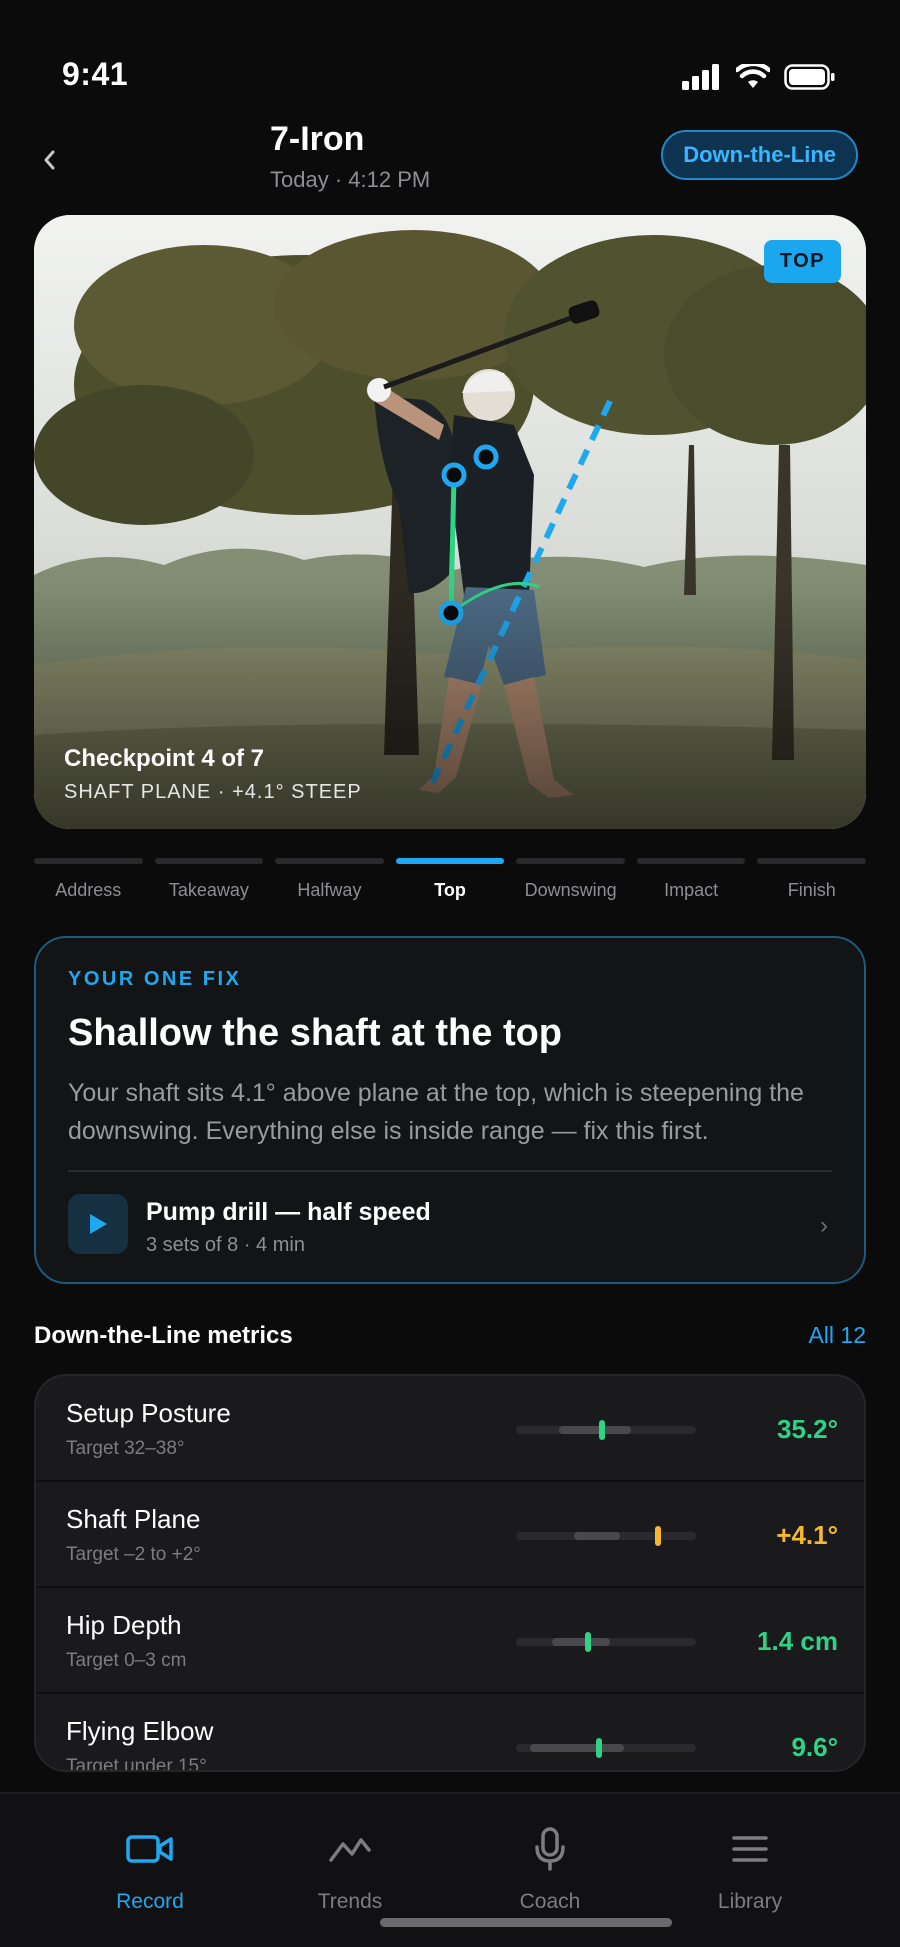  What do you see at coordinates (570, 890) in the screenshot?
I see `phase-label: Downswing` at bounding box center [570, 890].